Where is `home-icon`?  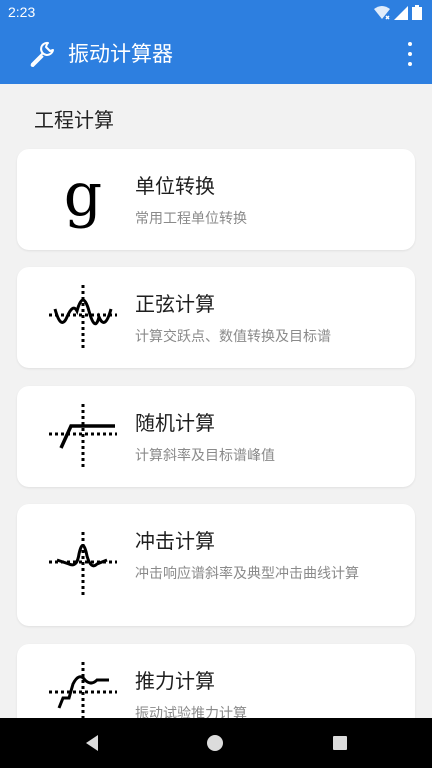 home-icon is located at coordinates (215, 743).